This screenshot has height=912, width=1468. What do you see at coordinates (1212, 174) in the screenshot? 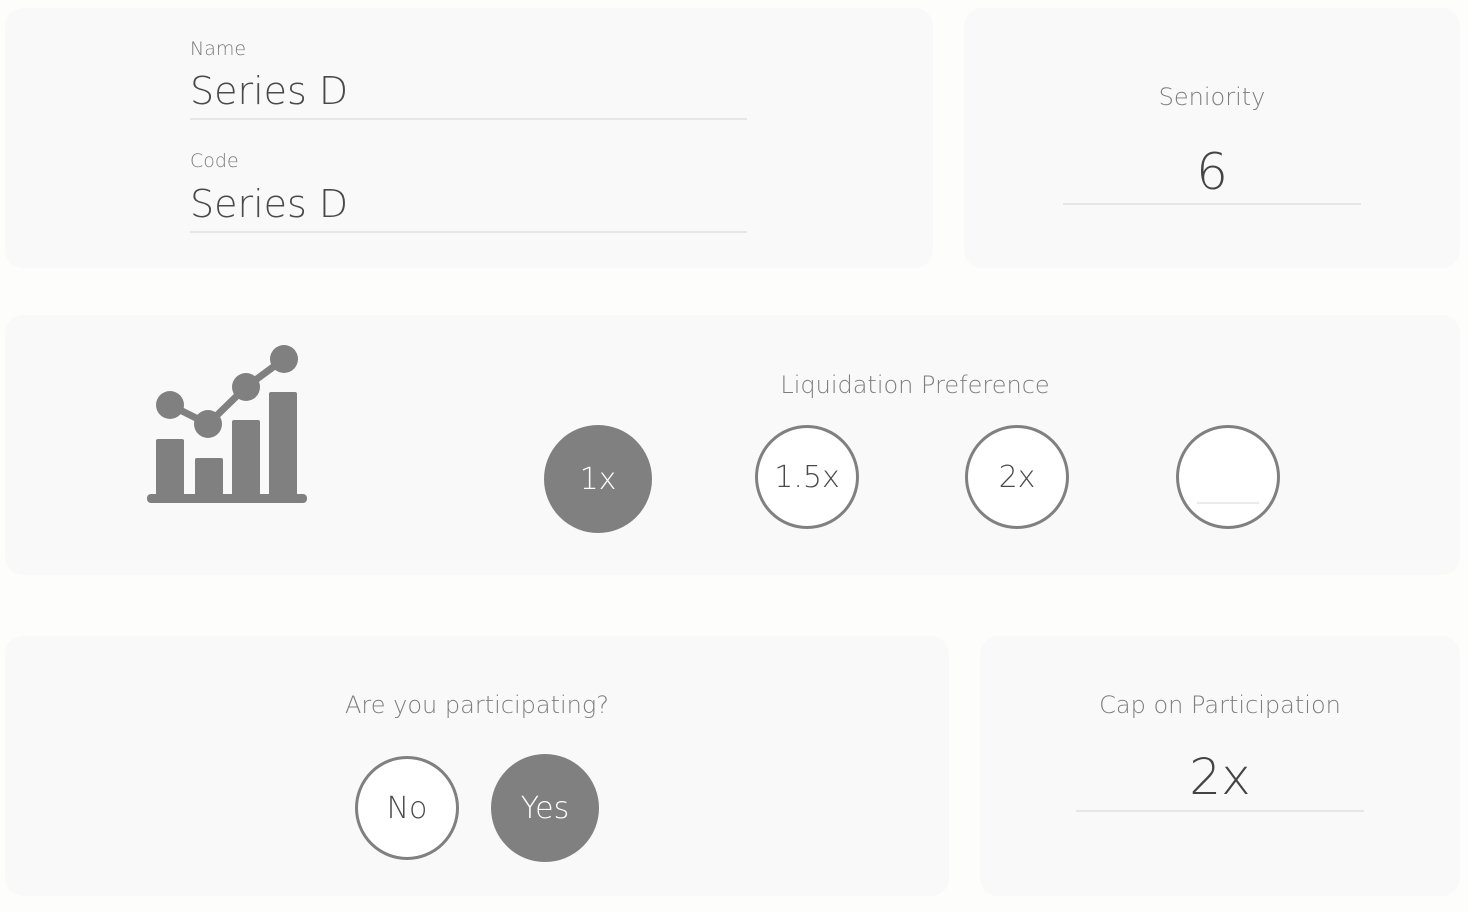
I see `seniority-field: 6` at bounding box center [1212, 174].